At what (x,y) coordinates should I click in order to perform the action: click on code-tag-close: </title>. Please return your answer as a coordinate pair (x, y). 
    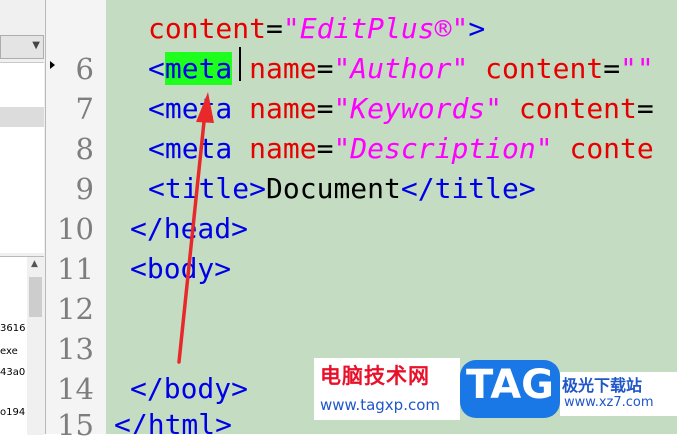
    Looking at the image, I should click on (468, 188).